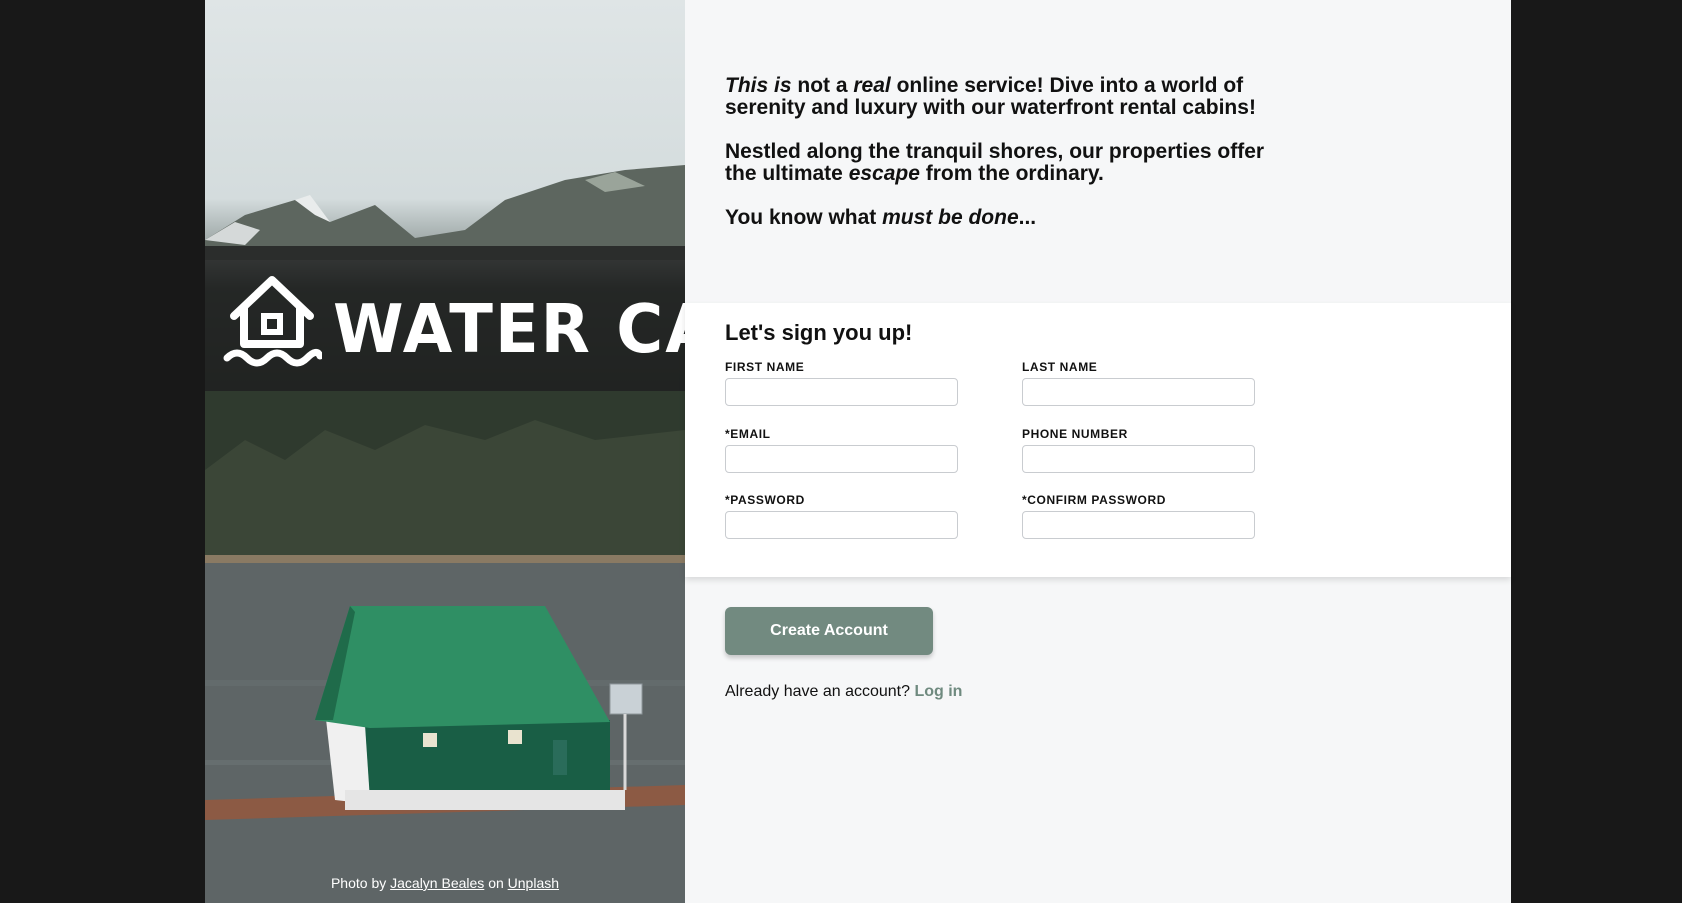 The height and width of the screenshot is (903, 1682). What do you see at coordinates (841, 525) in the screenshot?
I see `password-input` at bounding box center [841, 525].